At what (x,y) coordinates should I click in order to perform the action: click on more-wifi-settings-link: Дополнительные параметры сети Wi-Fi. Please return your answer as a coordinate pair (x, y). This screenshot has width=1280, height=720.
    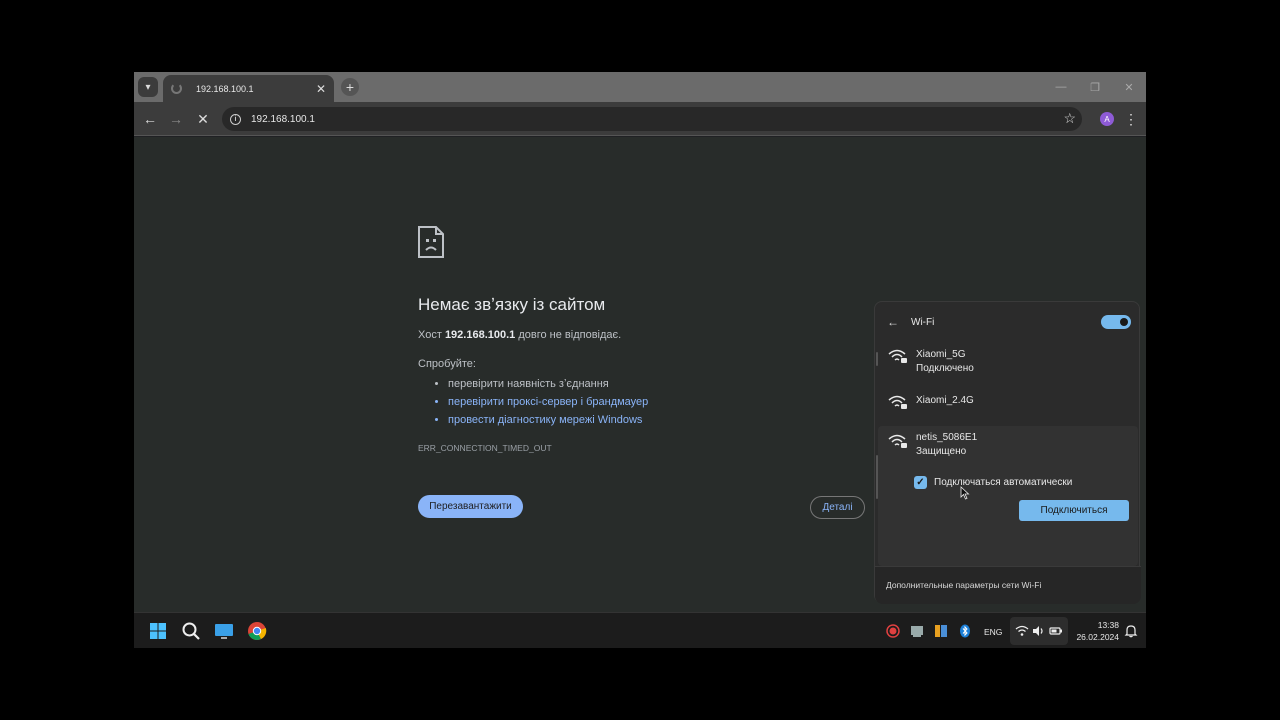
    Looking at the image, I should click on (963, 585).